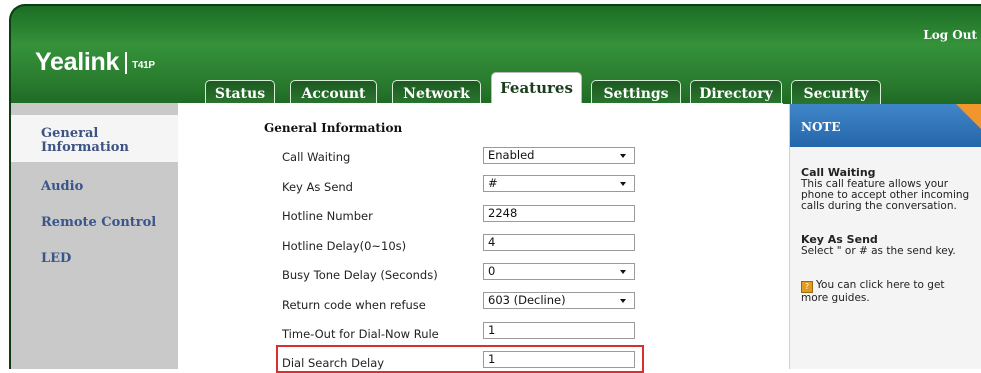 The image size is (981, 373). Describe the element at coordinates (527, 300) in the screenshot. I see `return-code-value: 603 (Decline)` at that location.